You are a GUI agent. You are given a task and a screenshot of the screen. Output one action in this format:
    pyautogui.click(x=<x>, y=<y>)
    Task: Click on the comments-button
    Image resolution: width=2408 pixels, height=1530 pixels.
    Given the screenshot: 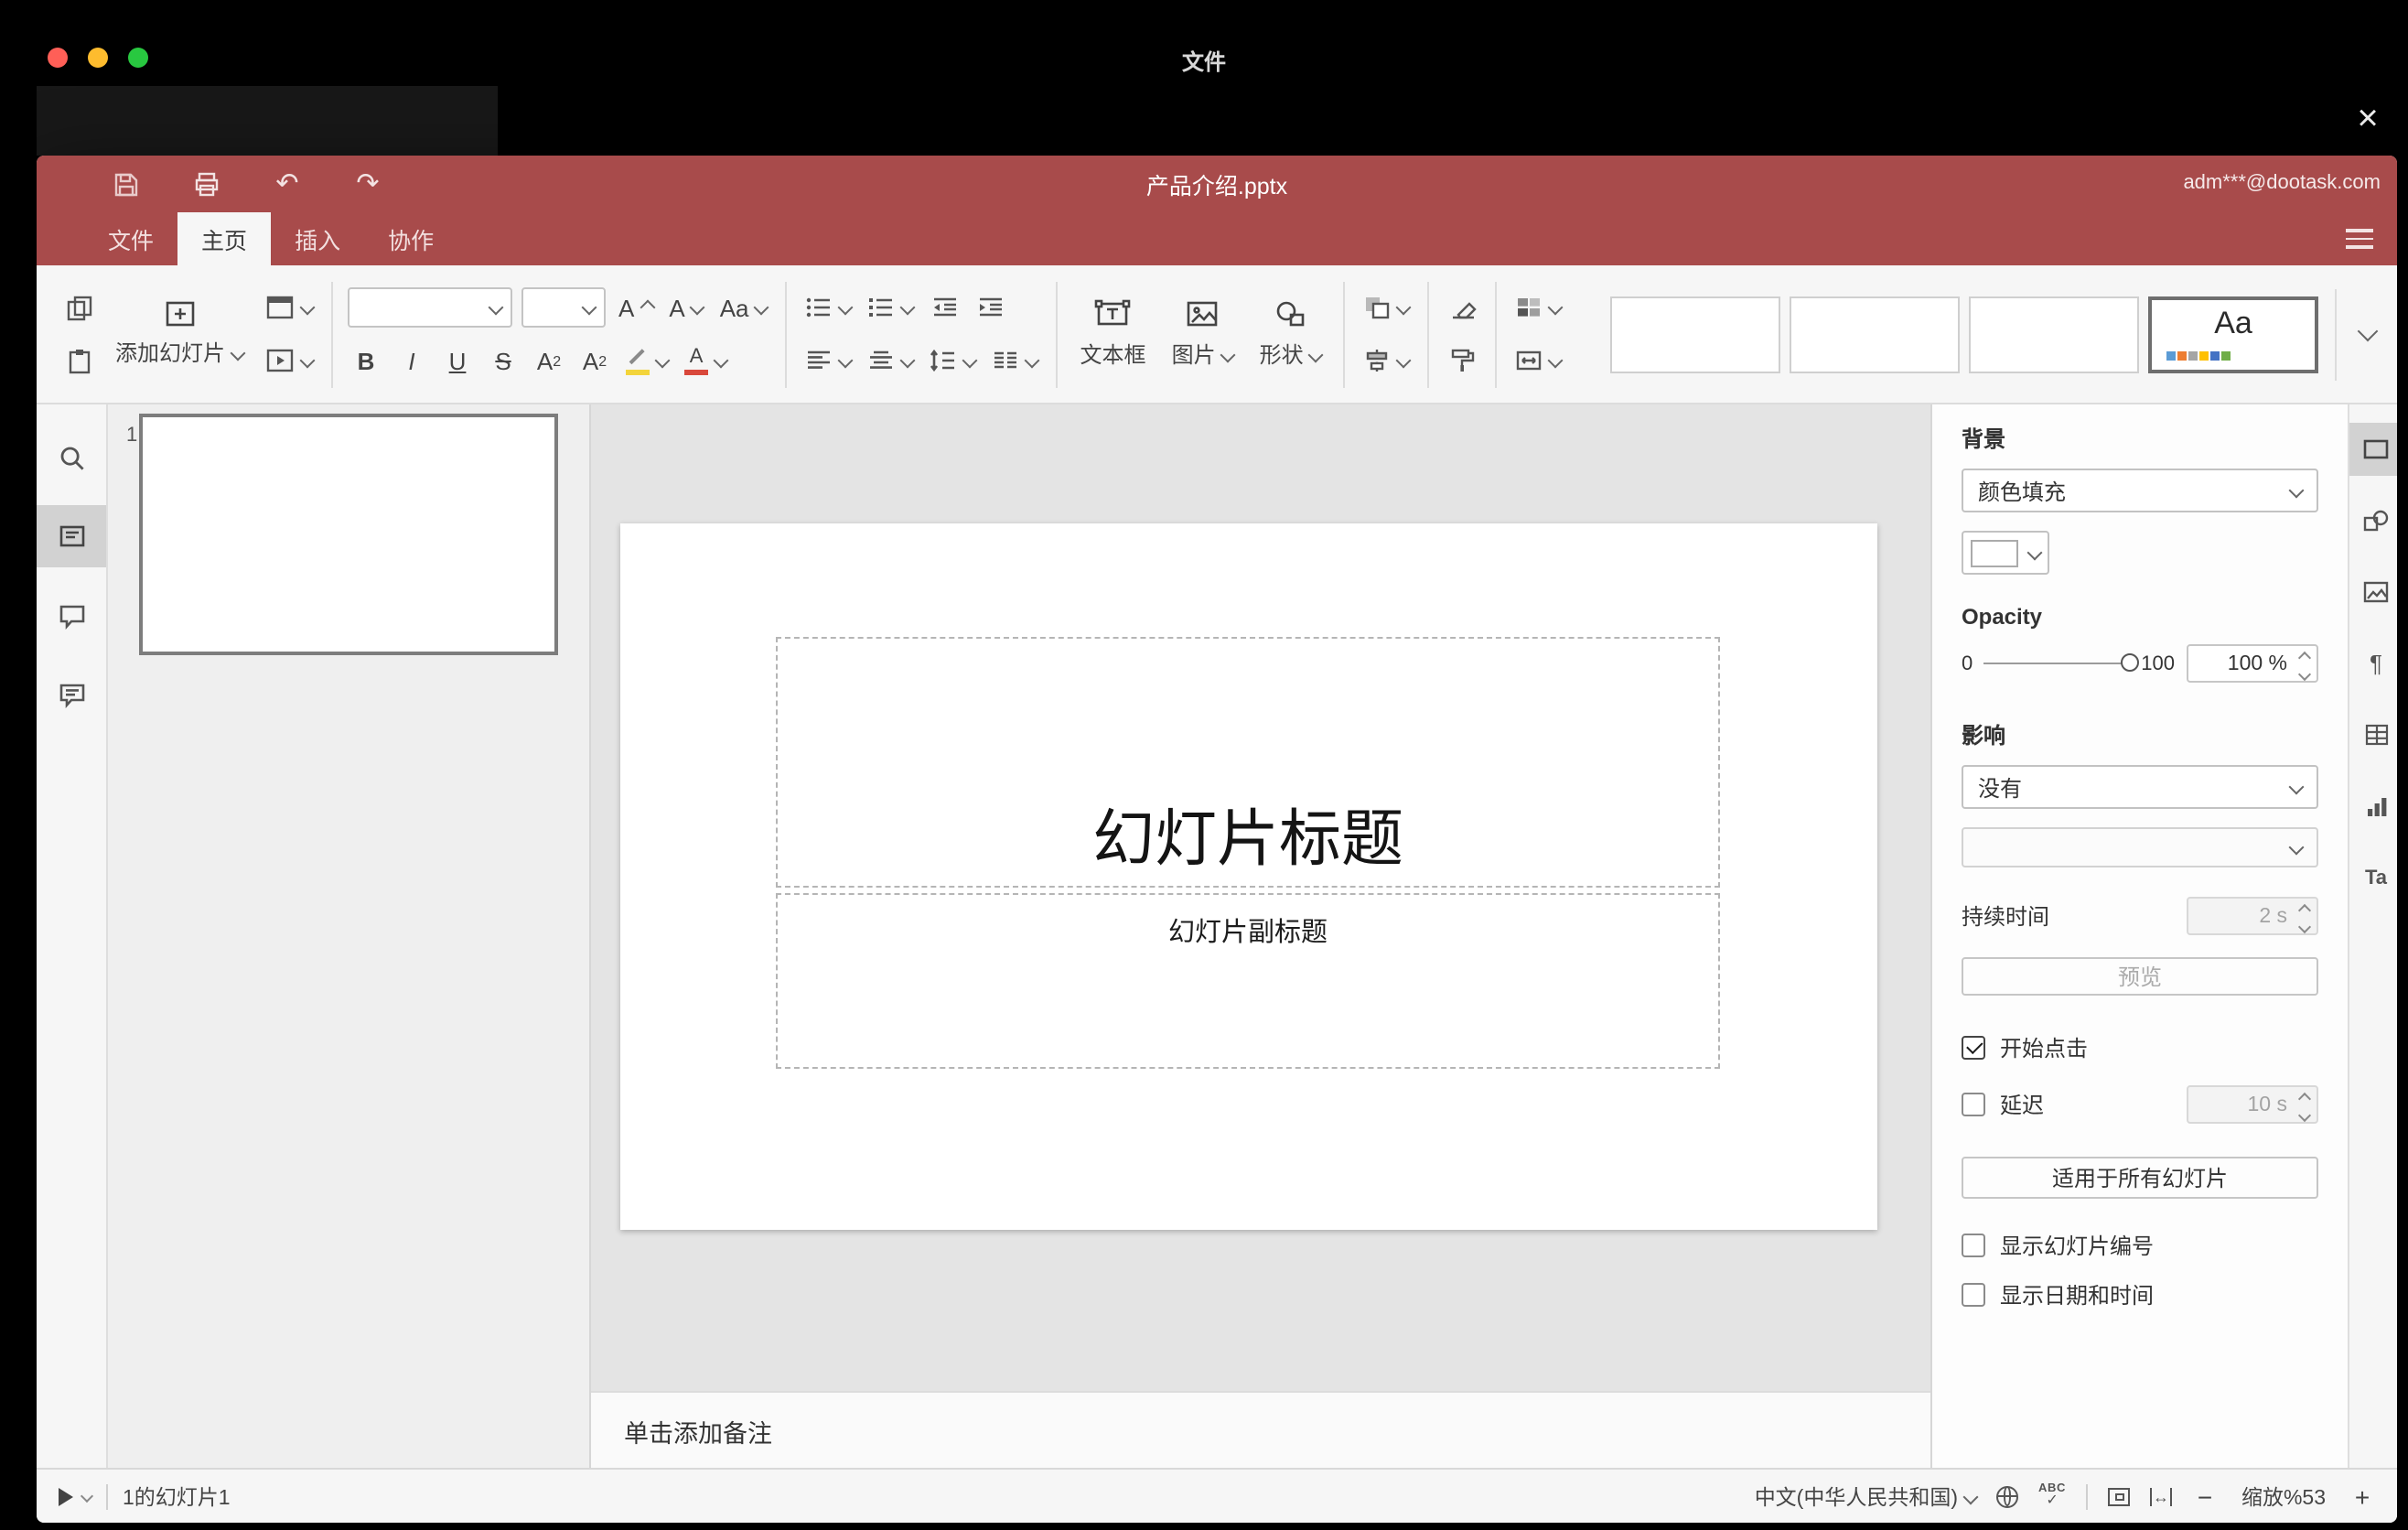 What is the action you would take?
    pyautogui.click(x=71, y=615)
    